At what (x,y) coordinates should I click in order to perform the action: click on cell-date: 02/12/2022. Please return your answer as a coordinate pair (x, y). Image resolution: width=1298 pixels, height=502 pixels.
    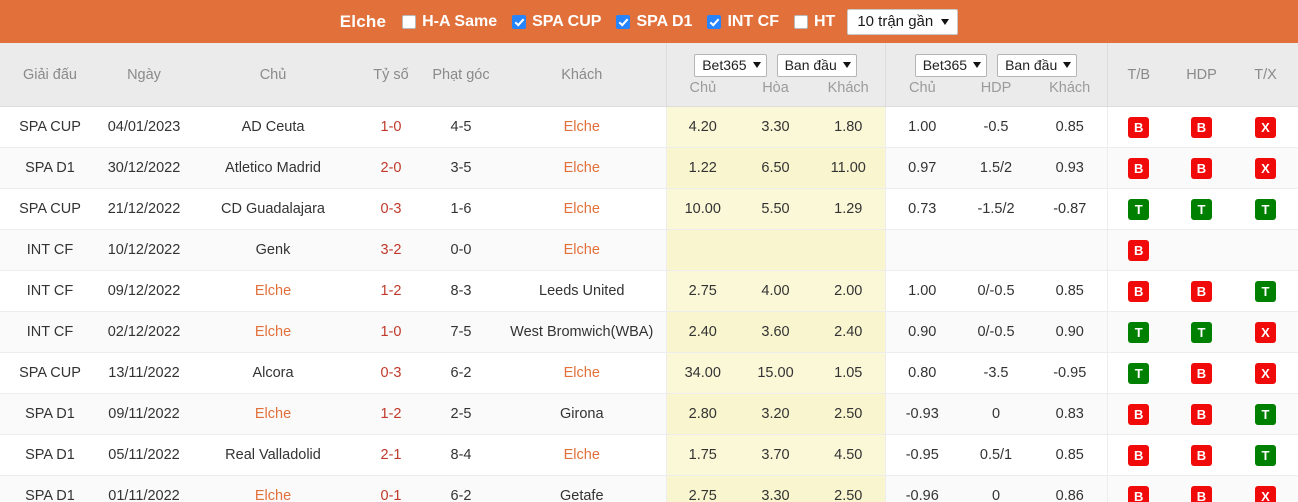
    Looking at the image, I should click on (144, 332).